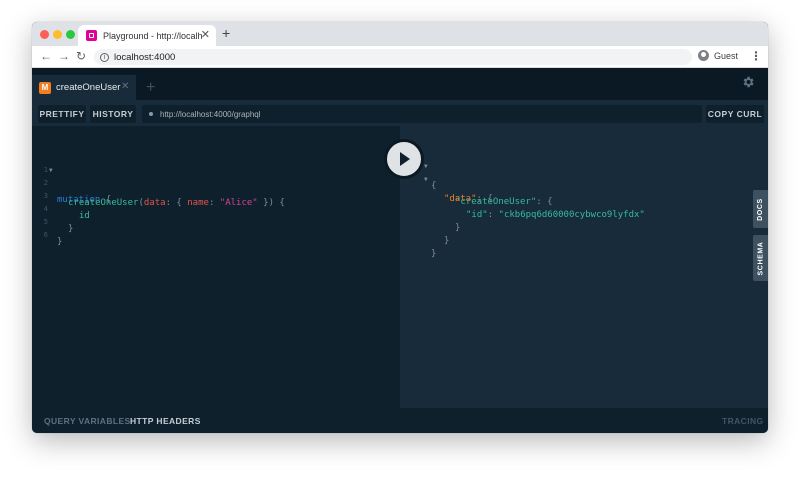  Describe the element at coordinates (151, 114) in the screenshot. I see `connection-status-dot` at that location.